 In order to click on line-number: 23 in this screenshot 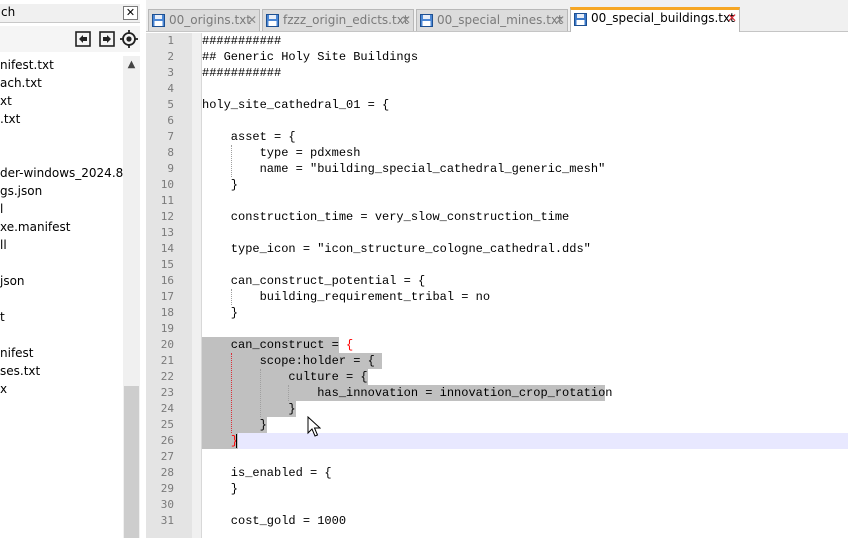, I will do `click(167, 392)`.